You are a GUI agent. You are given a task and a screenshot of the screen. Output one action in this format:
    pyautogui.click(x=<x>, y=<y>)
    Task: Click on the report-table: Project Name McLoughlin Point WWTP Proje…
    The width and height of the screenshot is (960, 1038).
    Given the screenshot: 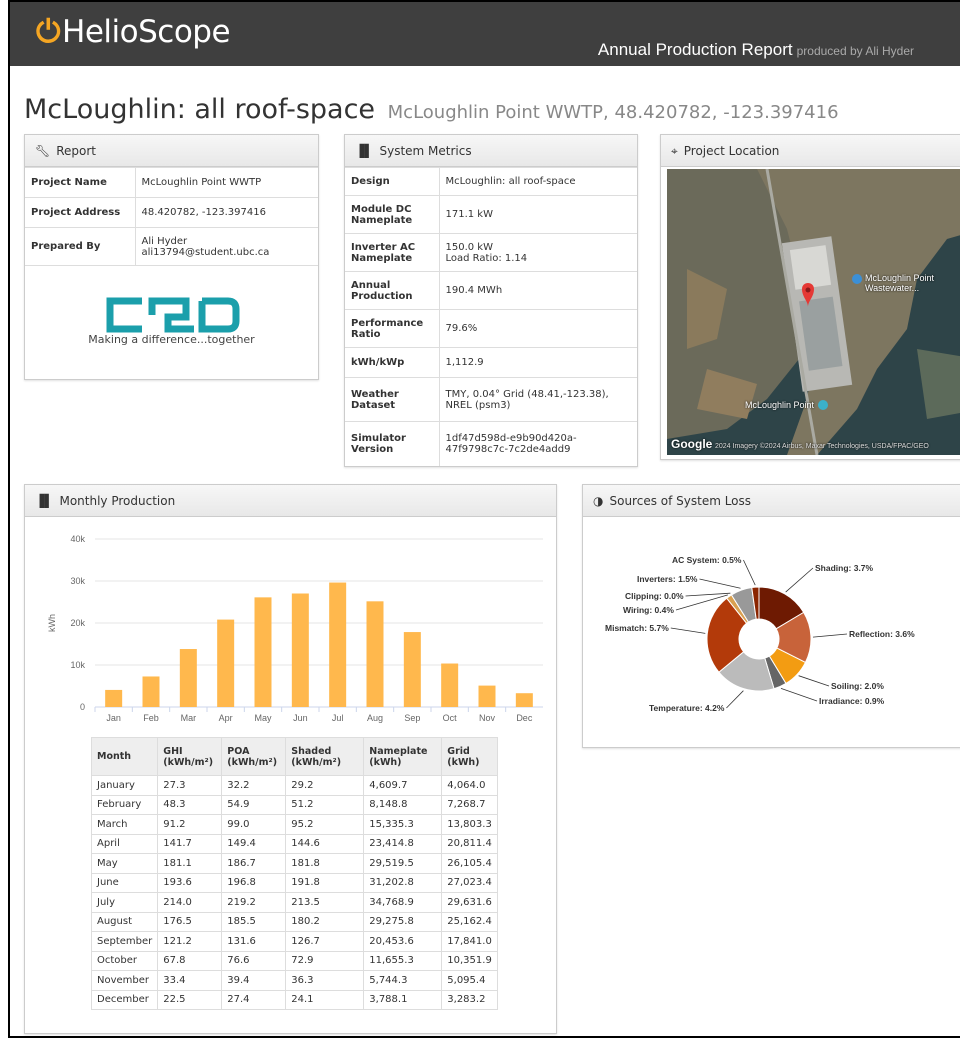 What is the action you would take?
    pyautogui.click(x=171, y=217)
    